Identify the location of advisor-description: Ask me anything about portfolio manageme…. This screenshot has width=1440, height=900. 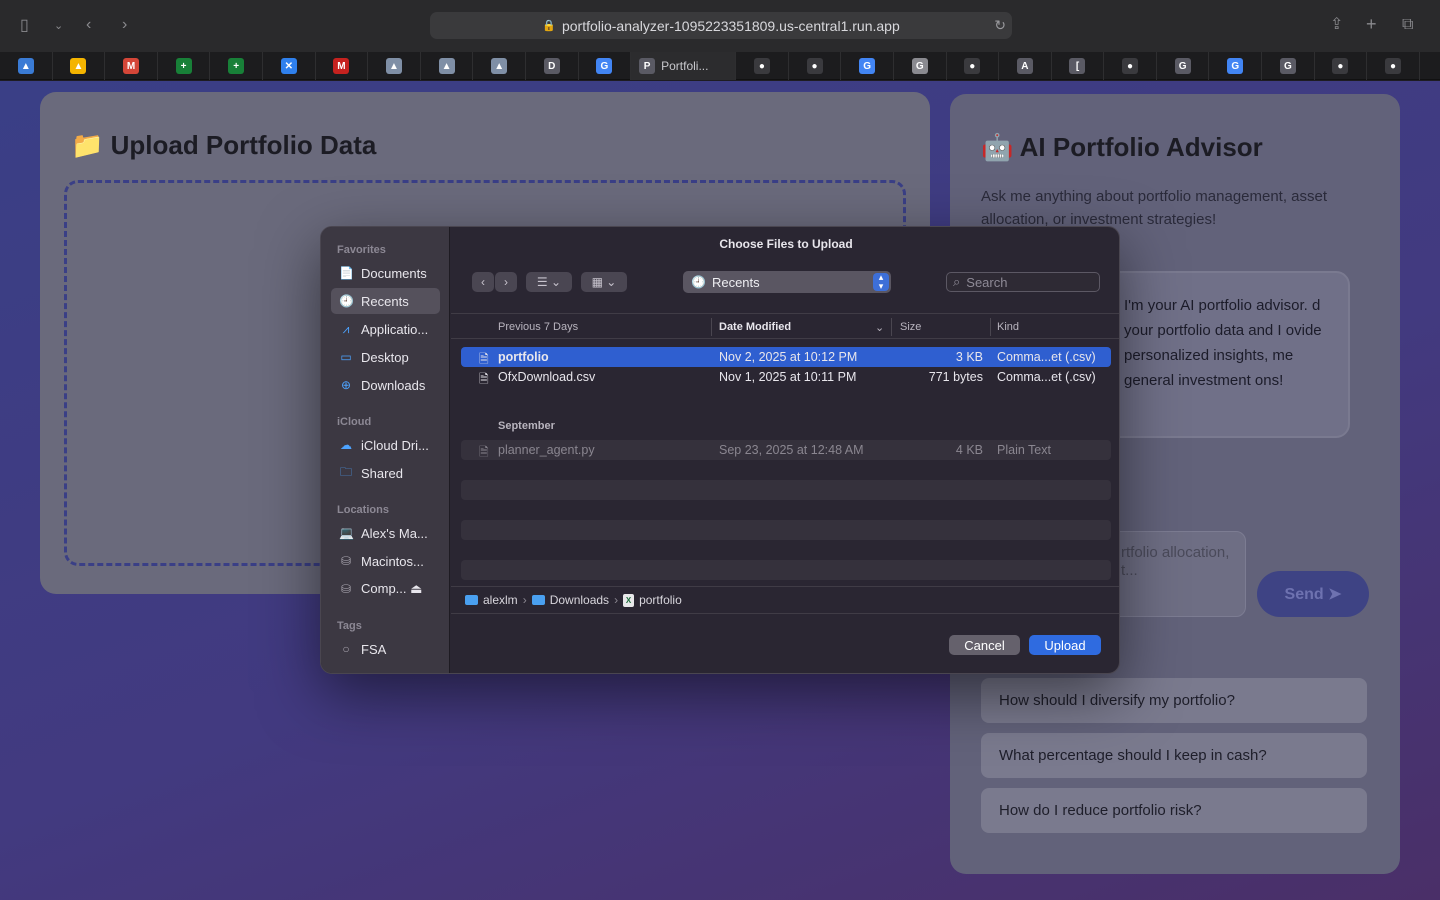
(1154, 208).